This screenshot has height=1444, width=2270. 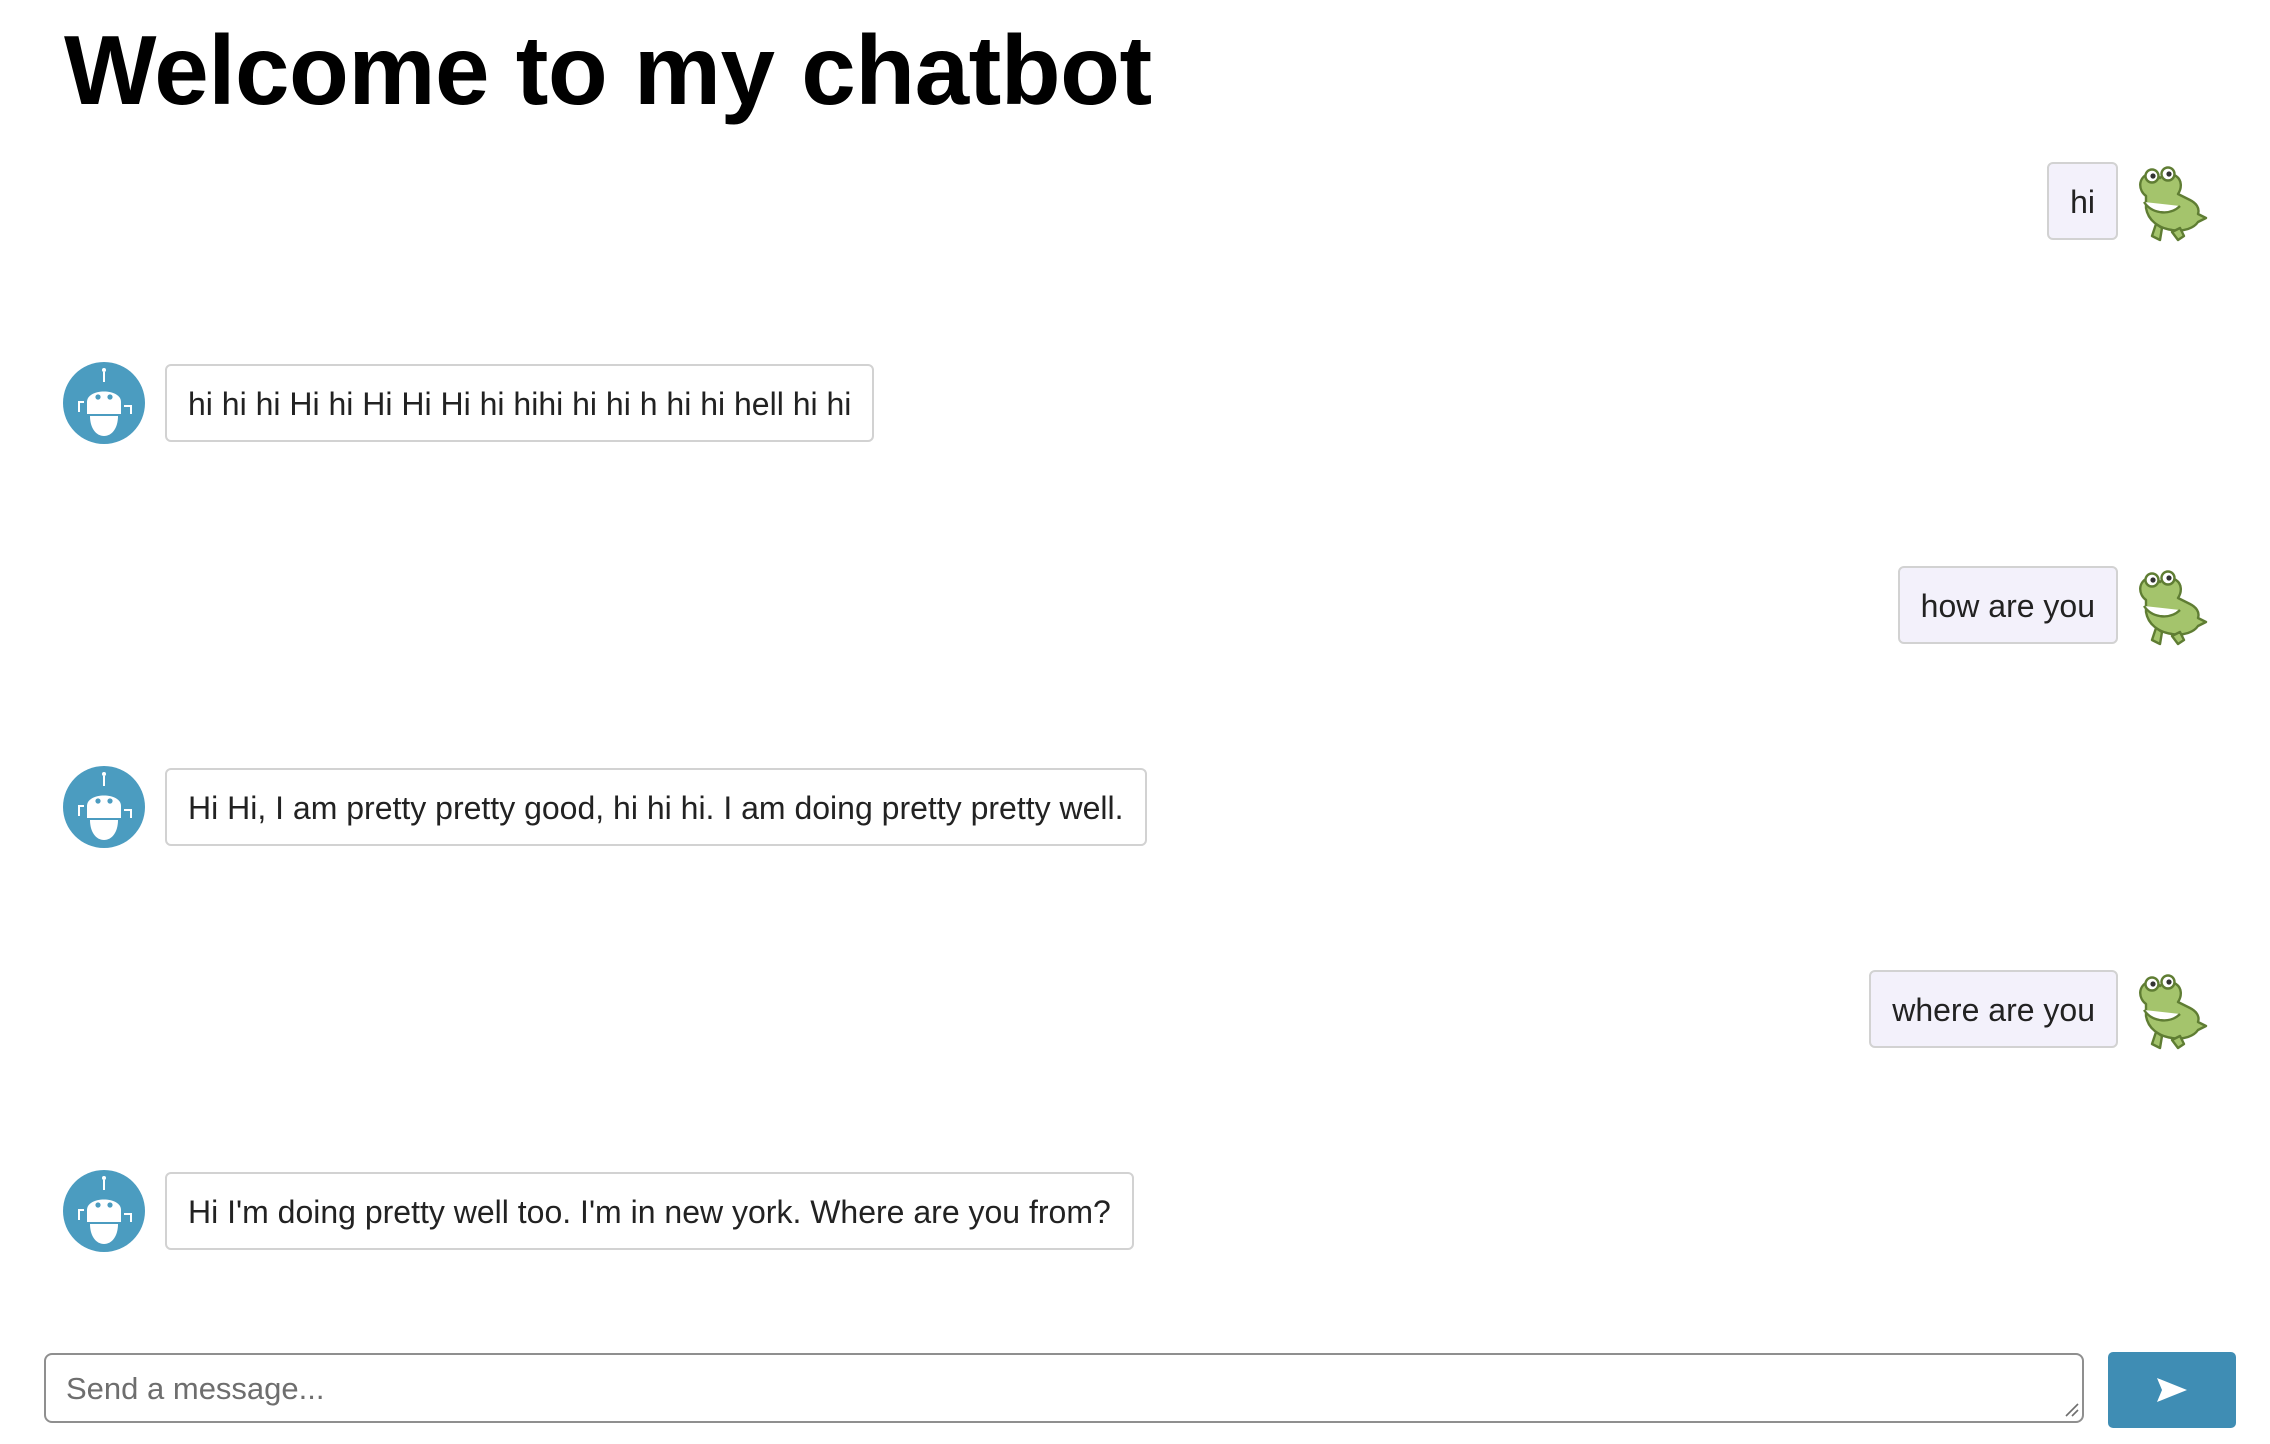 I want to click on resize-handle-icon, so click(x=2071, y=1409).